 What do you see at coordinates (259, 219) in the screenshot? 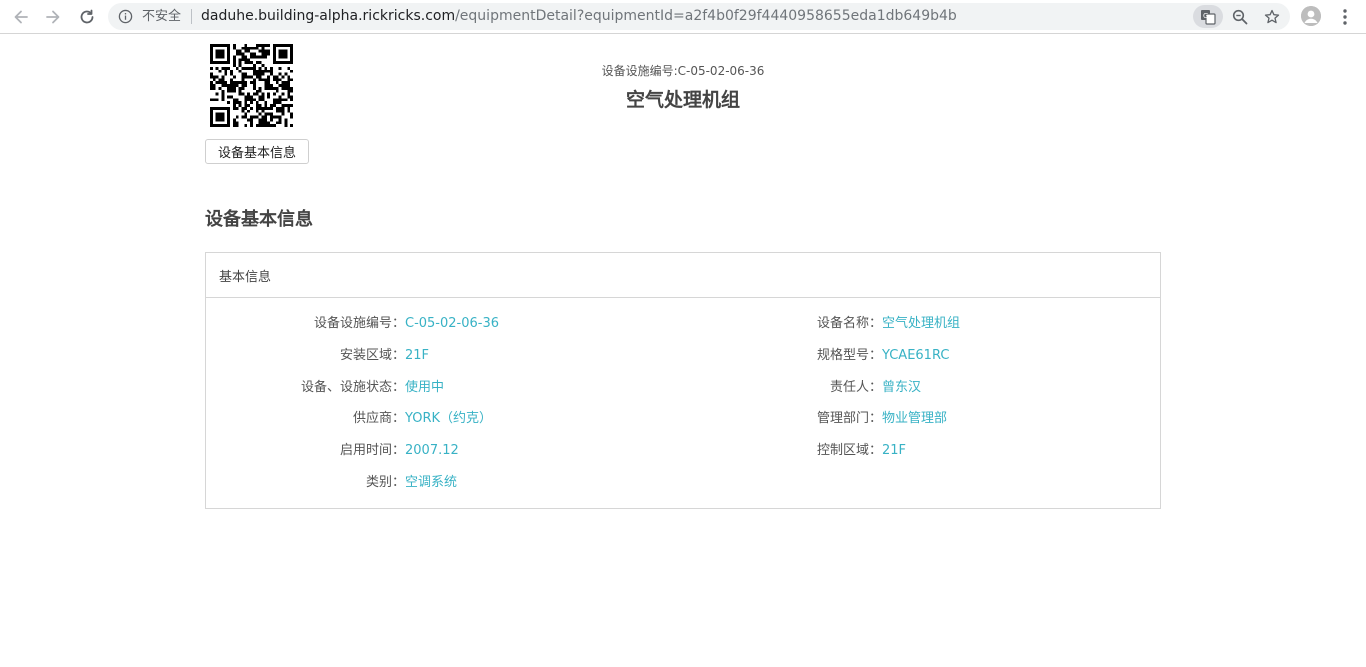
I see `section-title: 设备基本信息` at bounding box center [259, 219].